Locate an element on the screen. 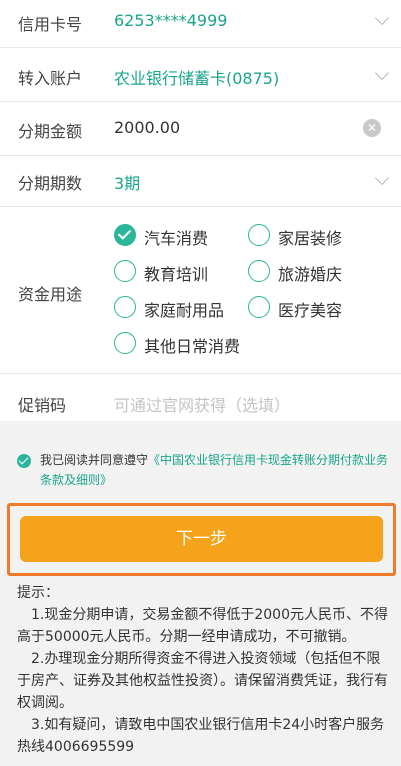 This screenshot has width=401, height=766. card-number-label: 信用卡号 is located at coordinates (50, 24).